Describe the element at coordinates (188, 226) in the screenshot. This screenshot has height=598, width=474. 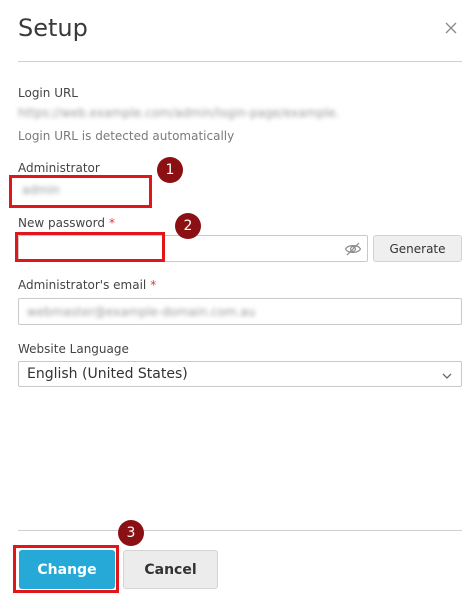
I see `step-marker-2: 2` at that location.